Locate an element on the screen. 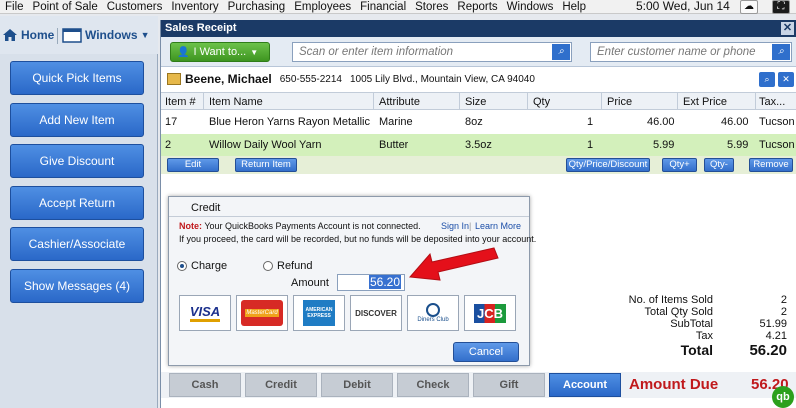 The height and width of the screenshot is (408, 796). sign-in-link: Sign In is located at coordinates (455, 226).